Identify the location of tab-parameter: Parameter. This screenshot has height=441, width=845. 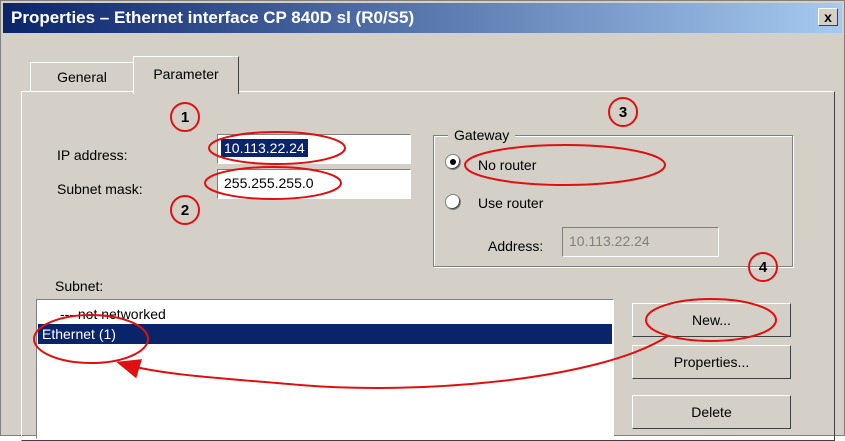
(186, 75).